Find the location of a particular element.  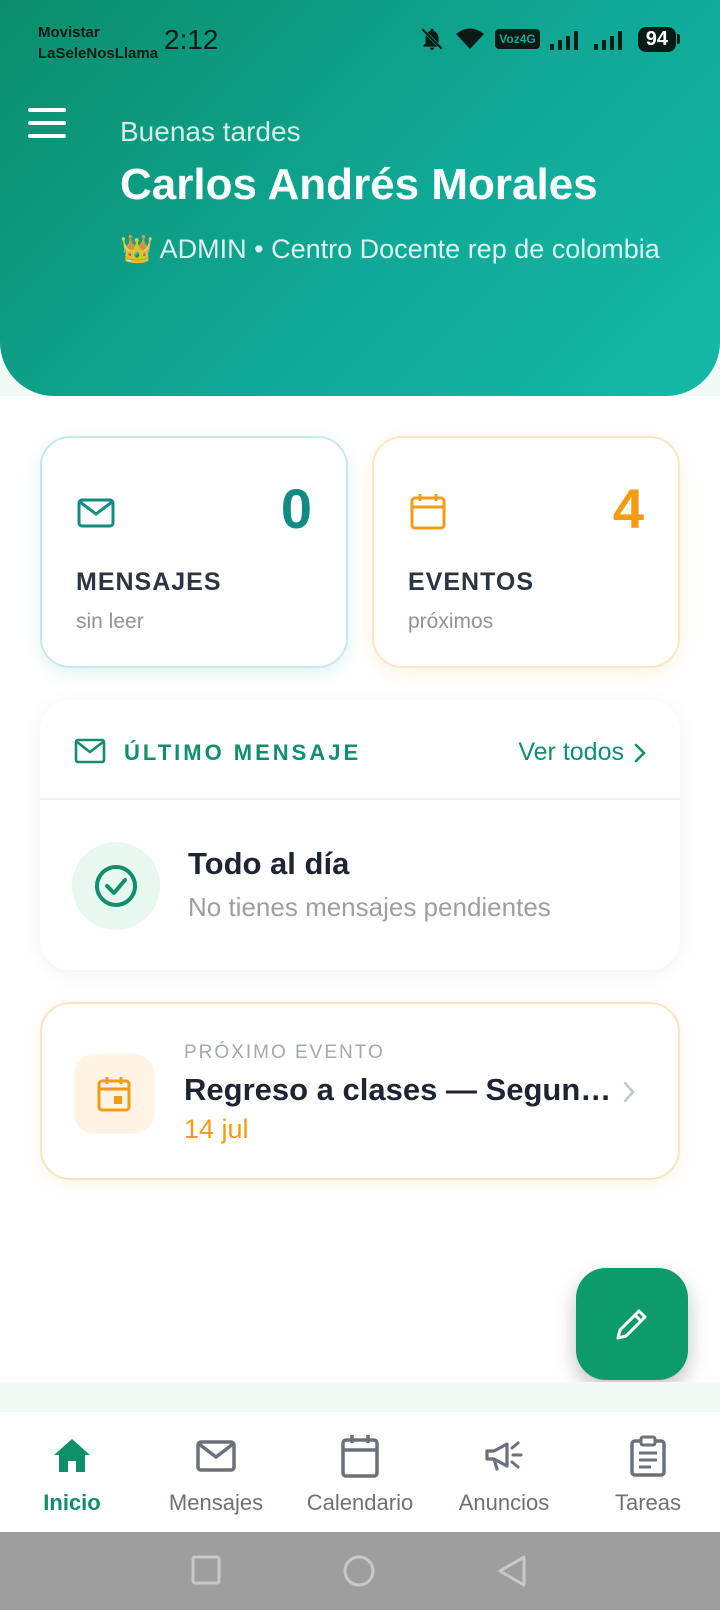

event-icon-badge is located at coordinates (114, 1094).